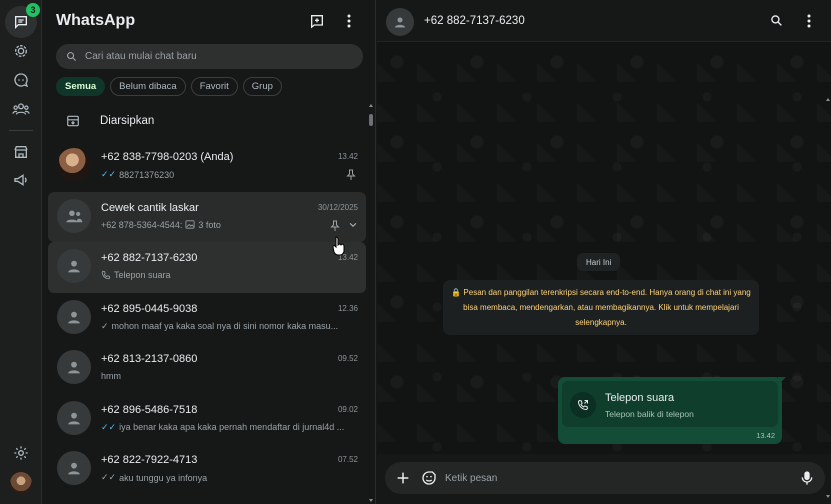 The width and height of the screenshot is (831, 504). Describe the element at coordinates (337, 207) in the screenshot. I see `chat-time: 30/12/2025` at that location.